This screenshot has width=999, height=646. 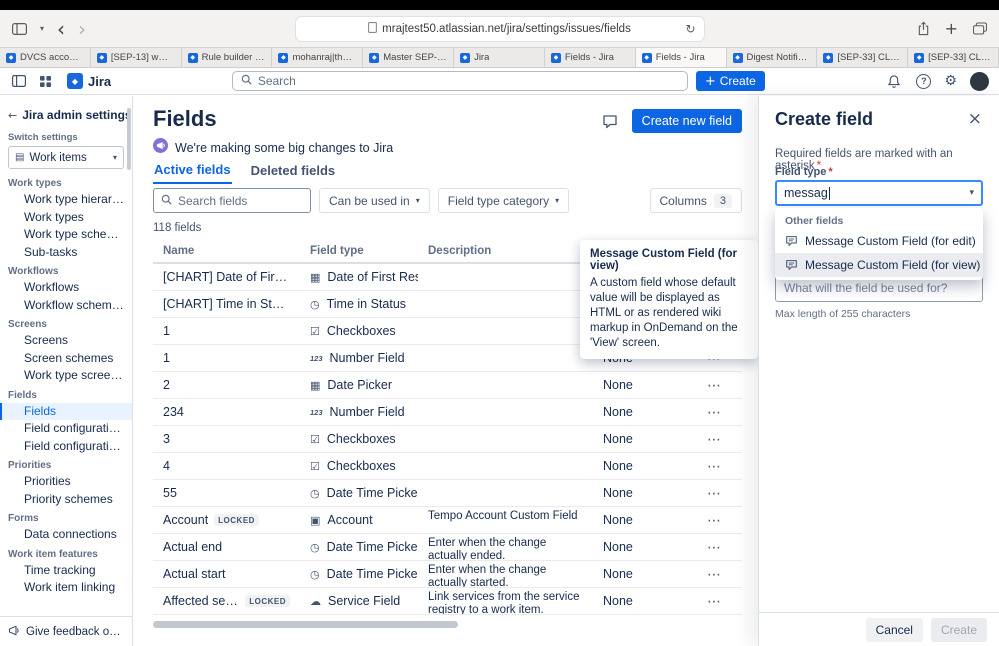 What do you see at coordinates (192, 173) in the screenshot?
I see `page-tab: Active fields` at bounding box center [192, 173].